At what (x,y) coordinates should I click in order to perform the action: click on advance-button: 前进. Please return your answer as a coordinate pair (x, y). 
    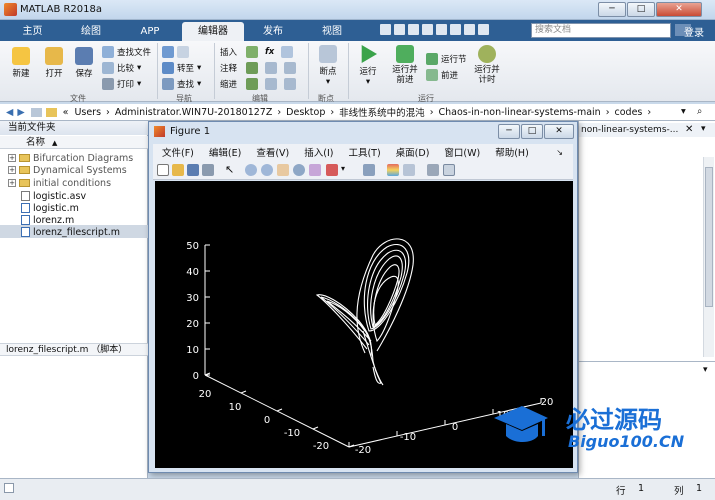
    Looking at the image, I should click on (442, 75).